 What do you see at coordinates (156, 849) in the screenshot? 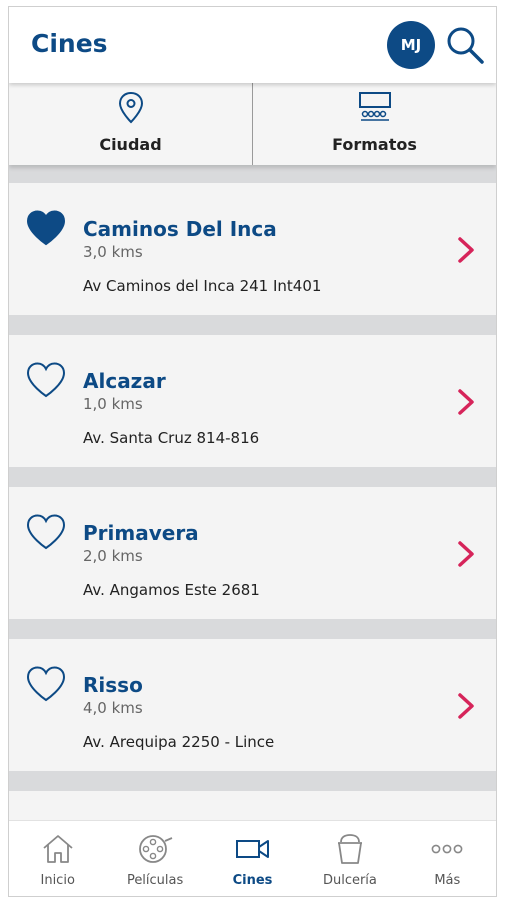
I see `film-reel-icon` at bounding box center [156, 849].